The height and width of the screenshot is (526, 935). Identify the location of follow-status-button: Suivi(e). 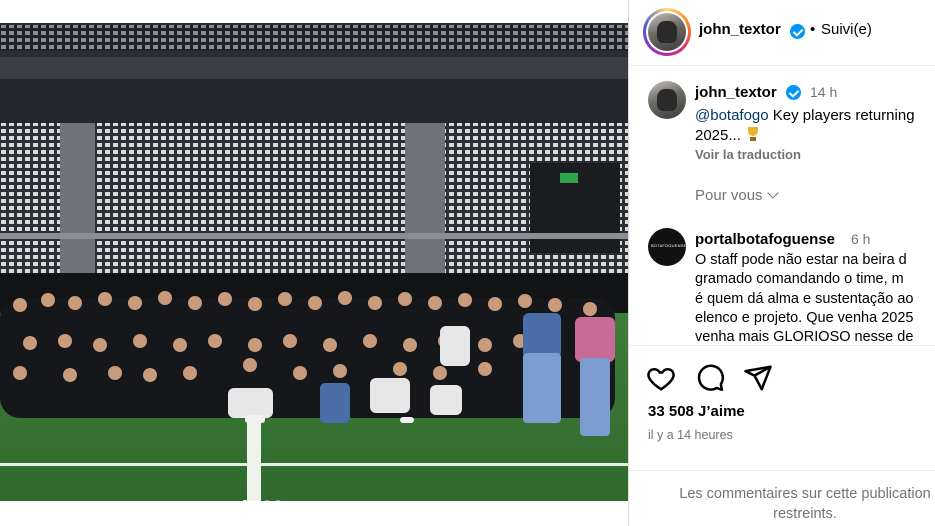
(846, 29).